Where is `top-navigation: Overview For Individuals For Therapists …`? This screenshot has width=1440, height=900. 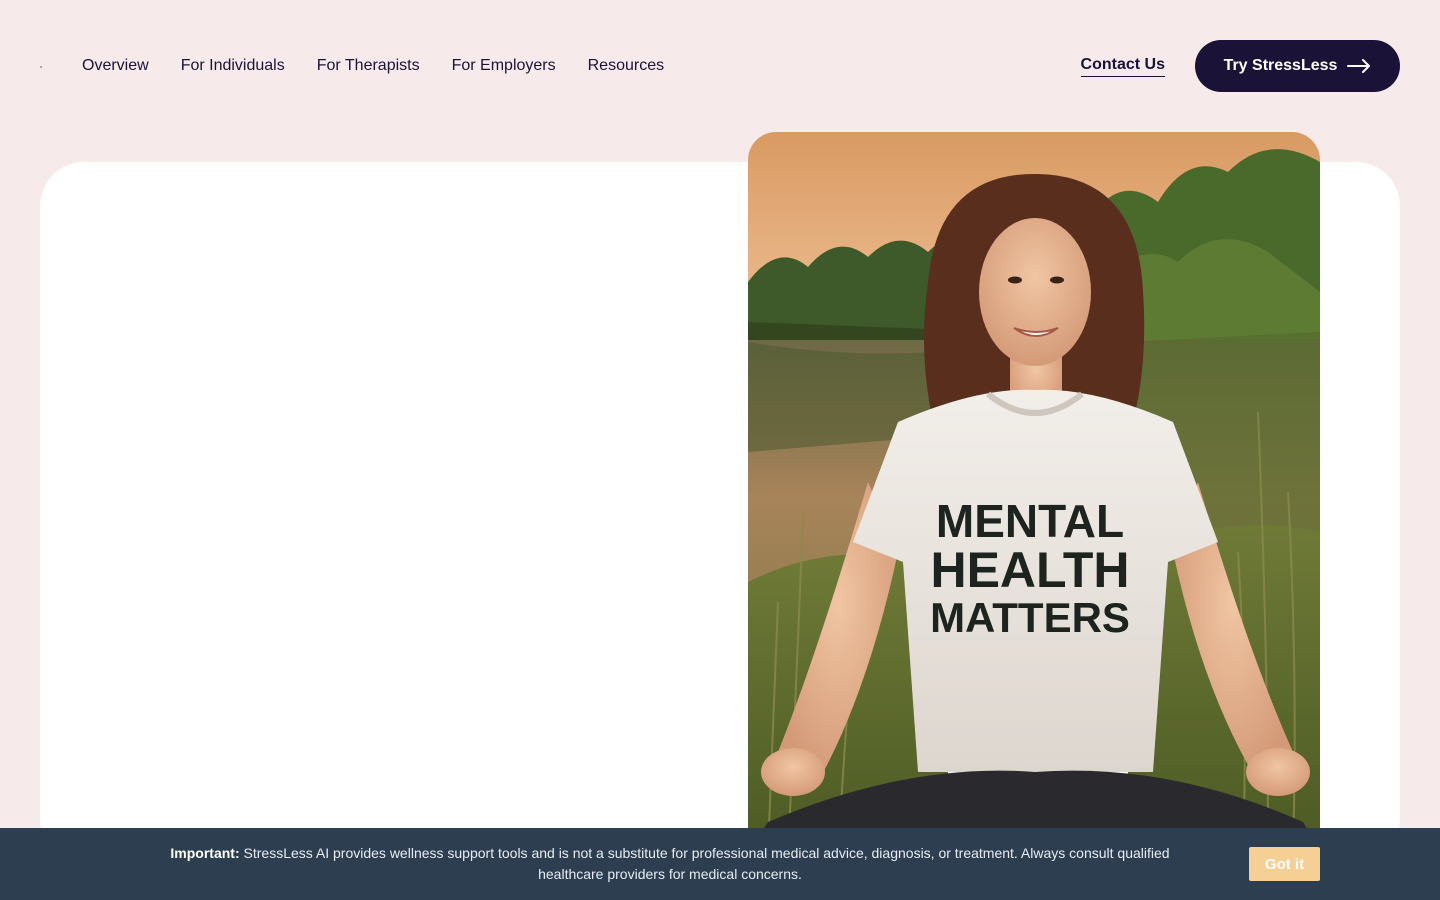
top-navigation: Overview For Individuals For Therapists … is located at coordinates (720, 66).